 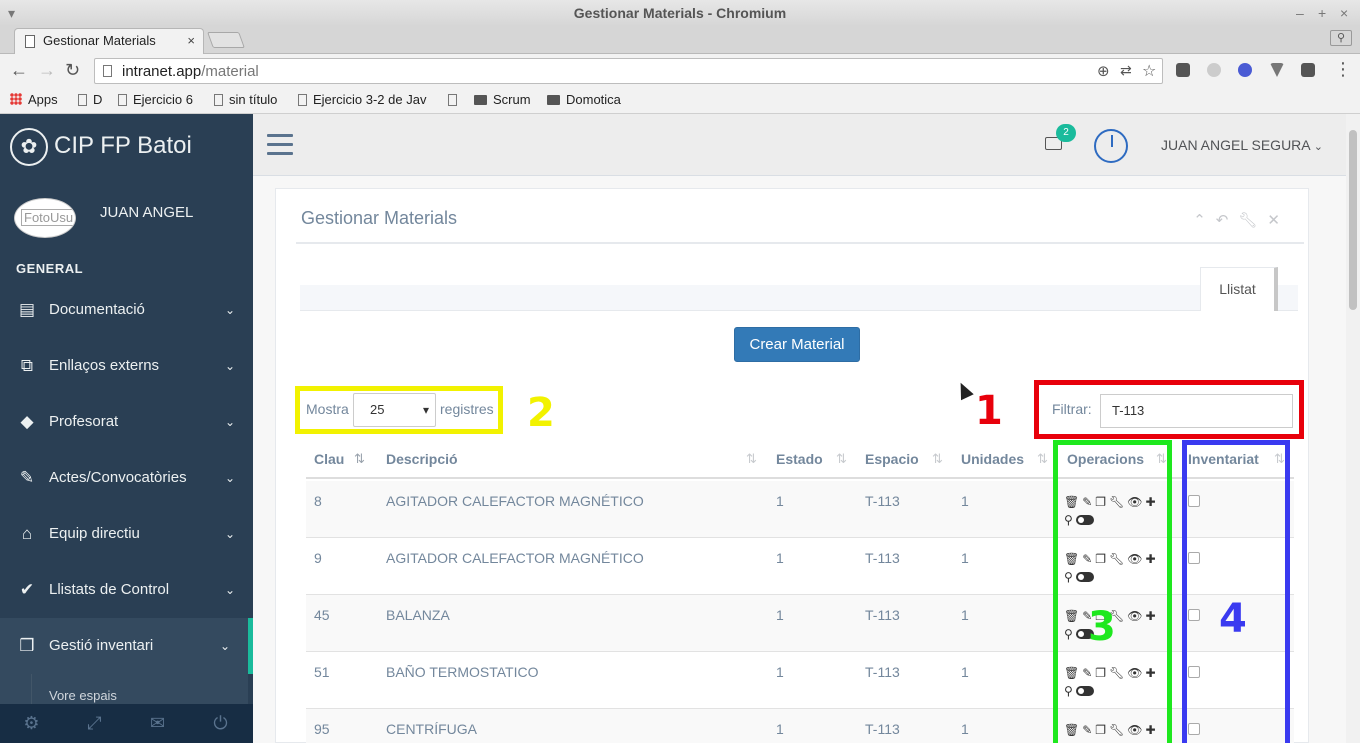 I want to click on browser-tab: Gestionar Materials ×, so click(x=109, y=41).